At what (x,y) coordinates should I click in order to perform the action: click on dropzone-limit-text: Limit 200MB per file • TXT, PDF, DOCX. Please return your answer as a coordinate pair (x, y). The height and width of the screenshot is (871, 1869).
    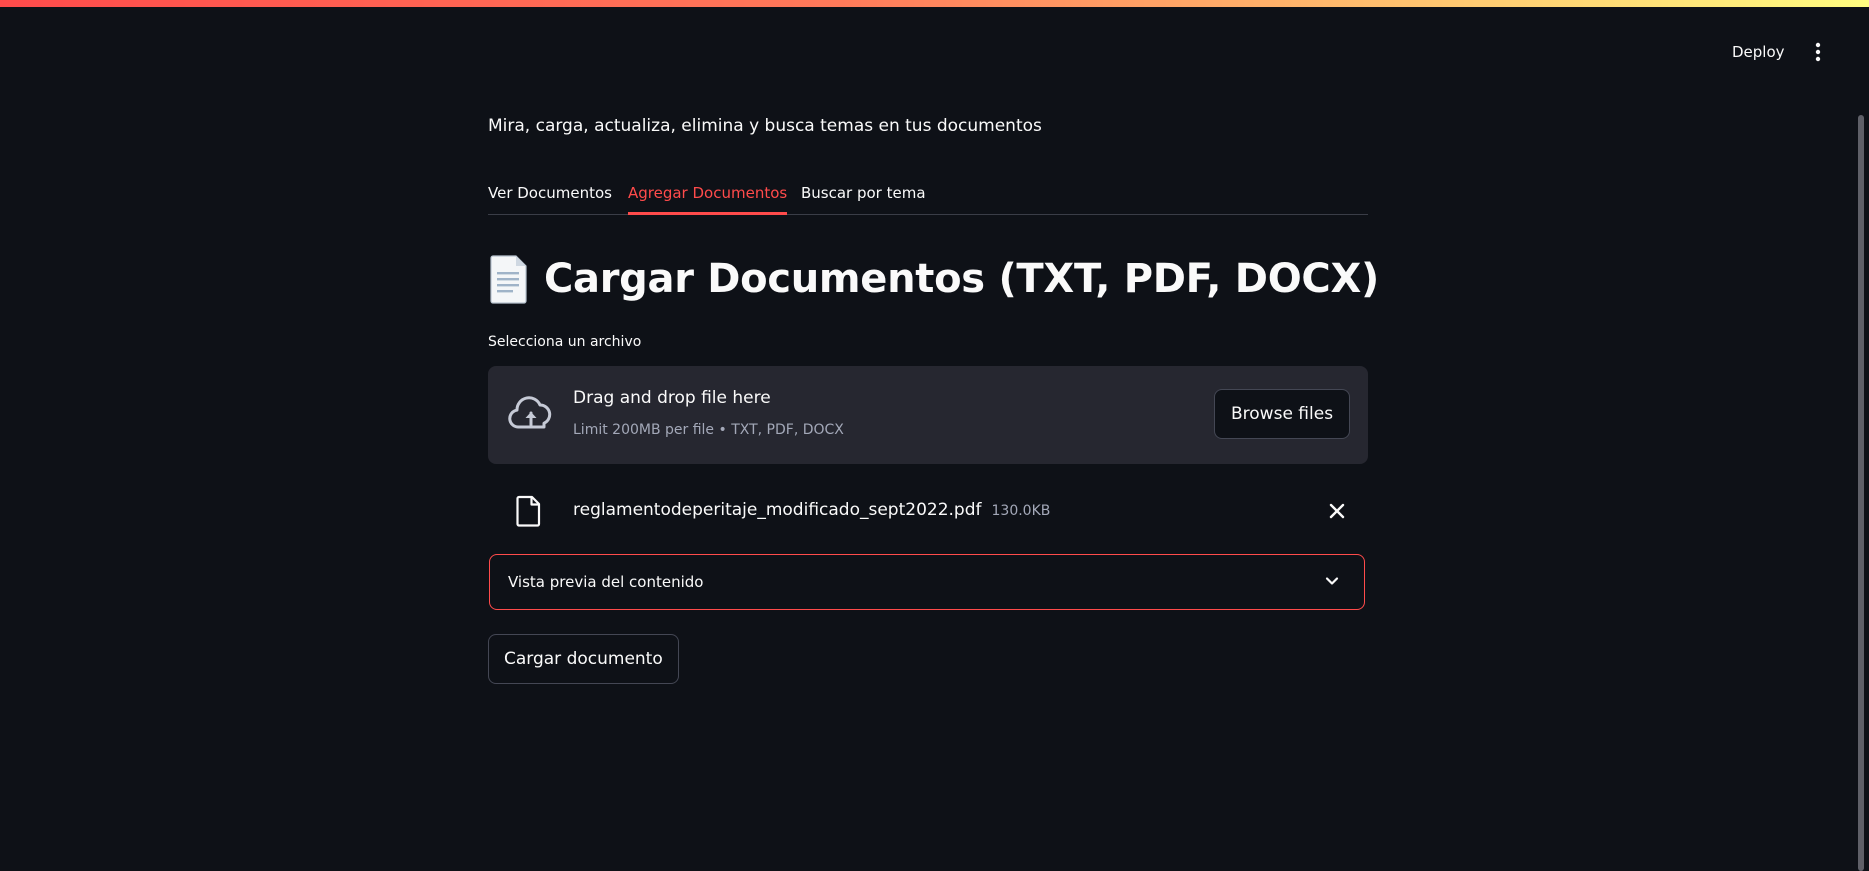
    Looking at the image, I should click on (708, 430).